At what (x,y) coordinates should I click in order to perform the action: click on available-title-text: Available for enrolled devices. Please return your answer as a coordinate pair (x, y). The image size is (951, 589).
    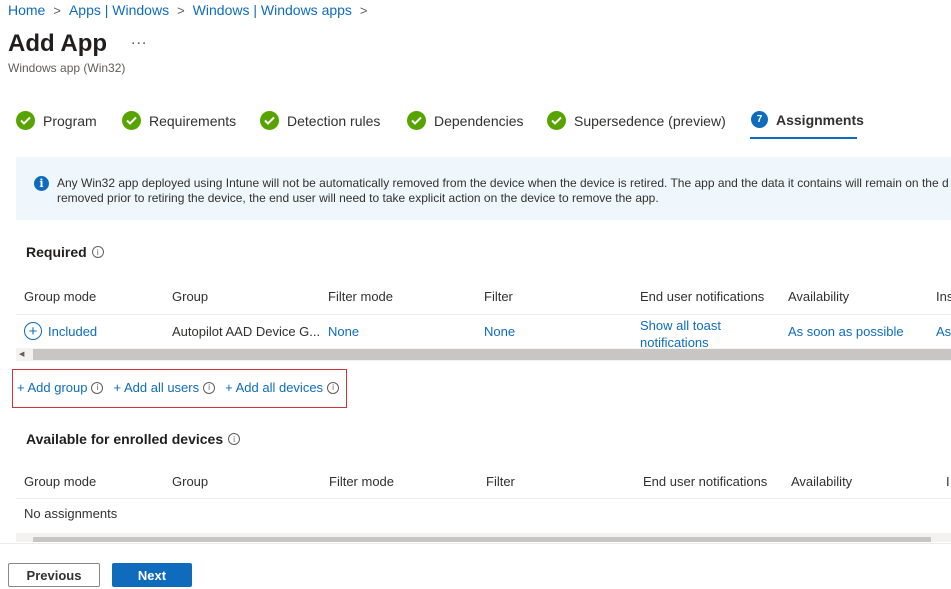
    Looking at the image, I should click on (125, 439).